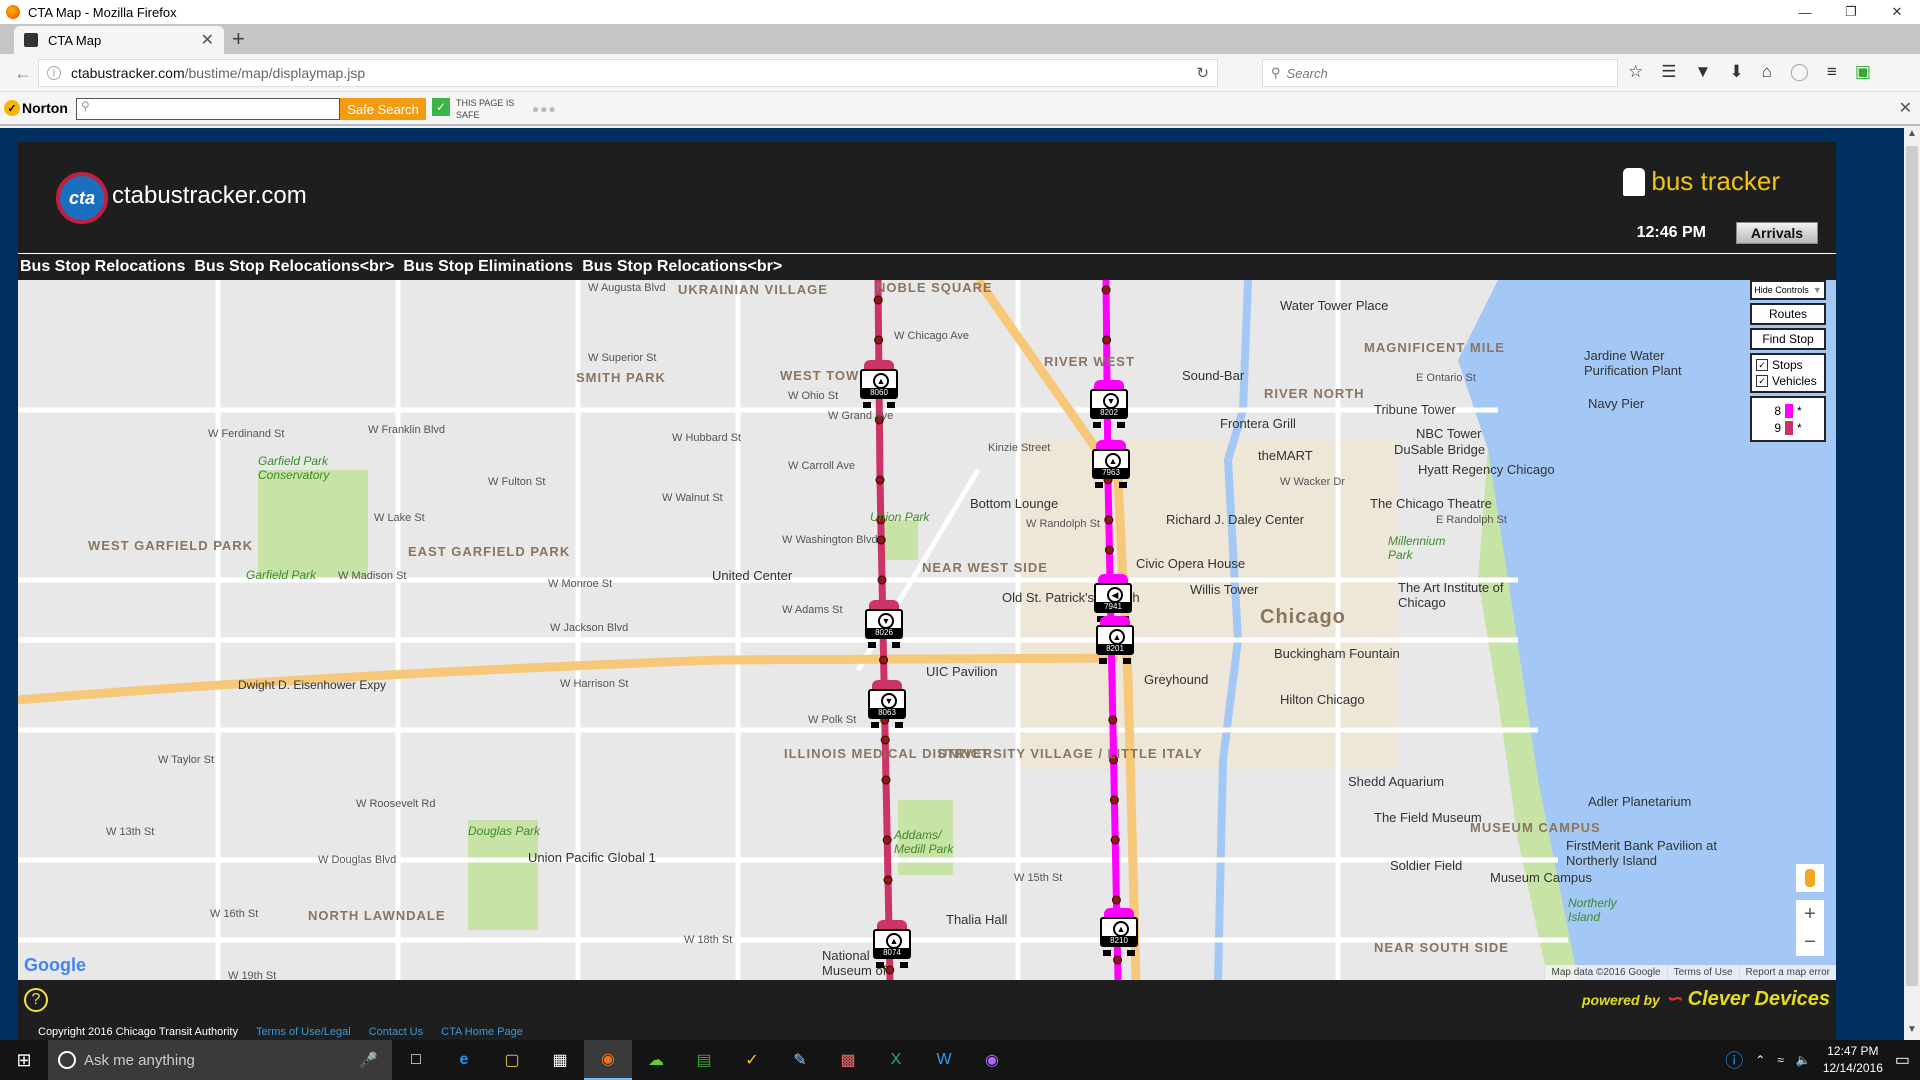  What do you see at coordinates (1805, 12) in the screenshot?
I see `minimize-button: —` at bounding box center [1805, 12].